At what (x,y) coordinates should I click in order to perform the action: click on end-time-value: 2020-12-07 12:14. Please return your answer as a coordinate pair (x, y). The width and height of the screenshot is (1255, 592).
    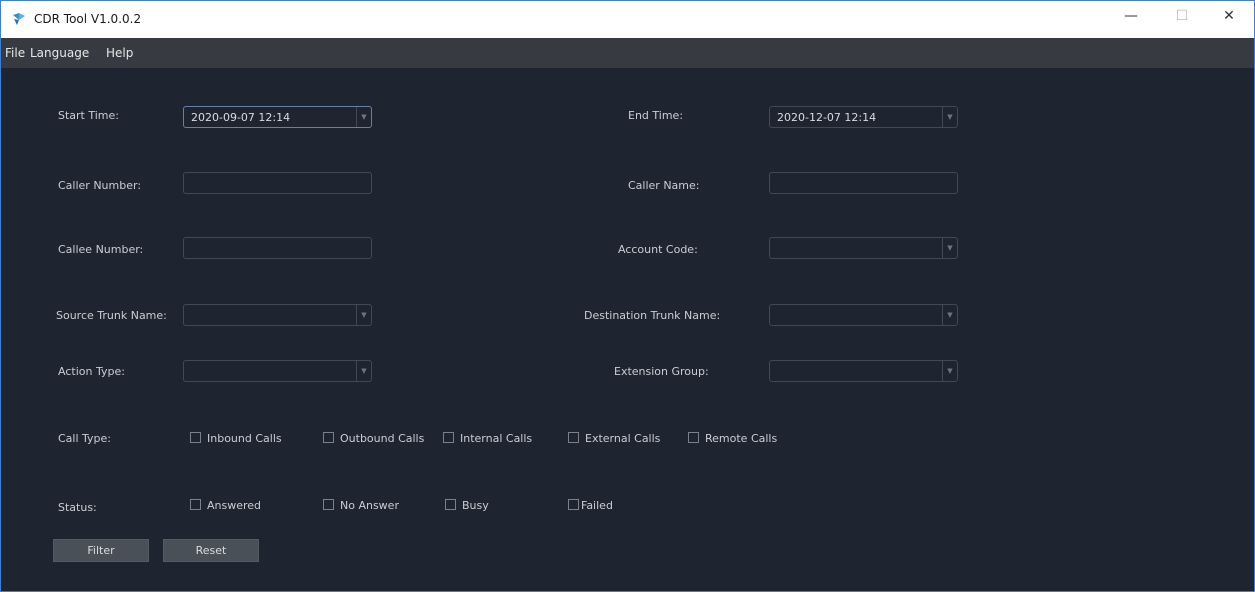
    Looking at the image, I should click on (827, 117).